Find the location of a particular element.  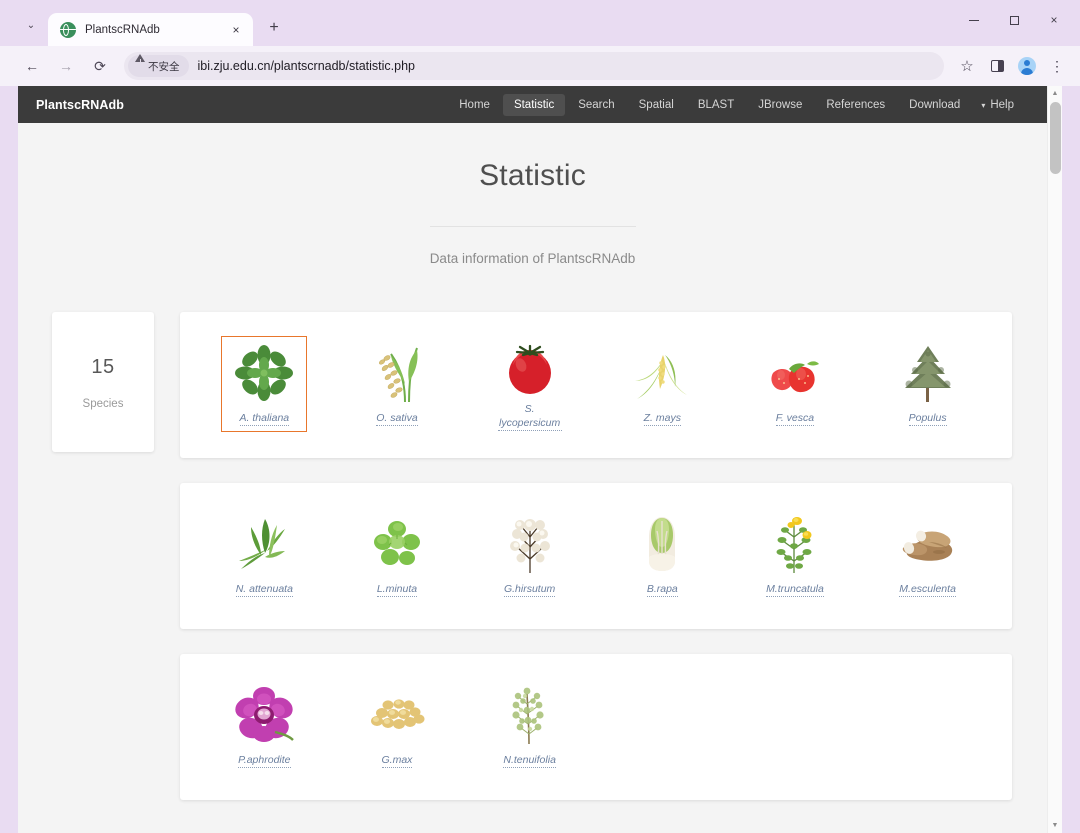

page-scrollbar: ▲ ▼ is located at coordinates (1054, 459).